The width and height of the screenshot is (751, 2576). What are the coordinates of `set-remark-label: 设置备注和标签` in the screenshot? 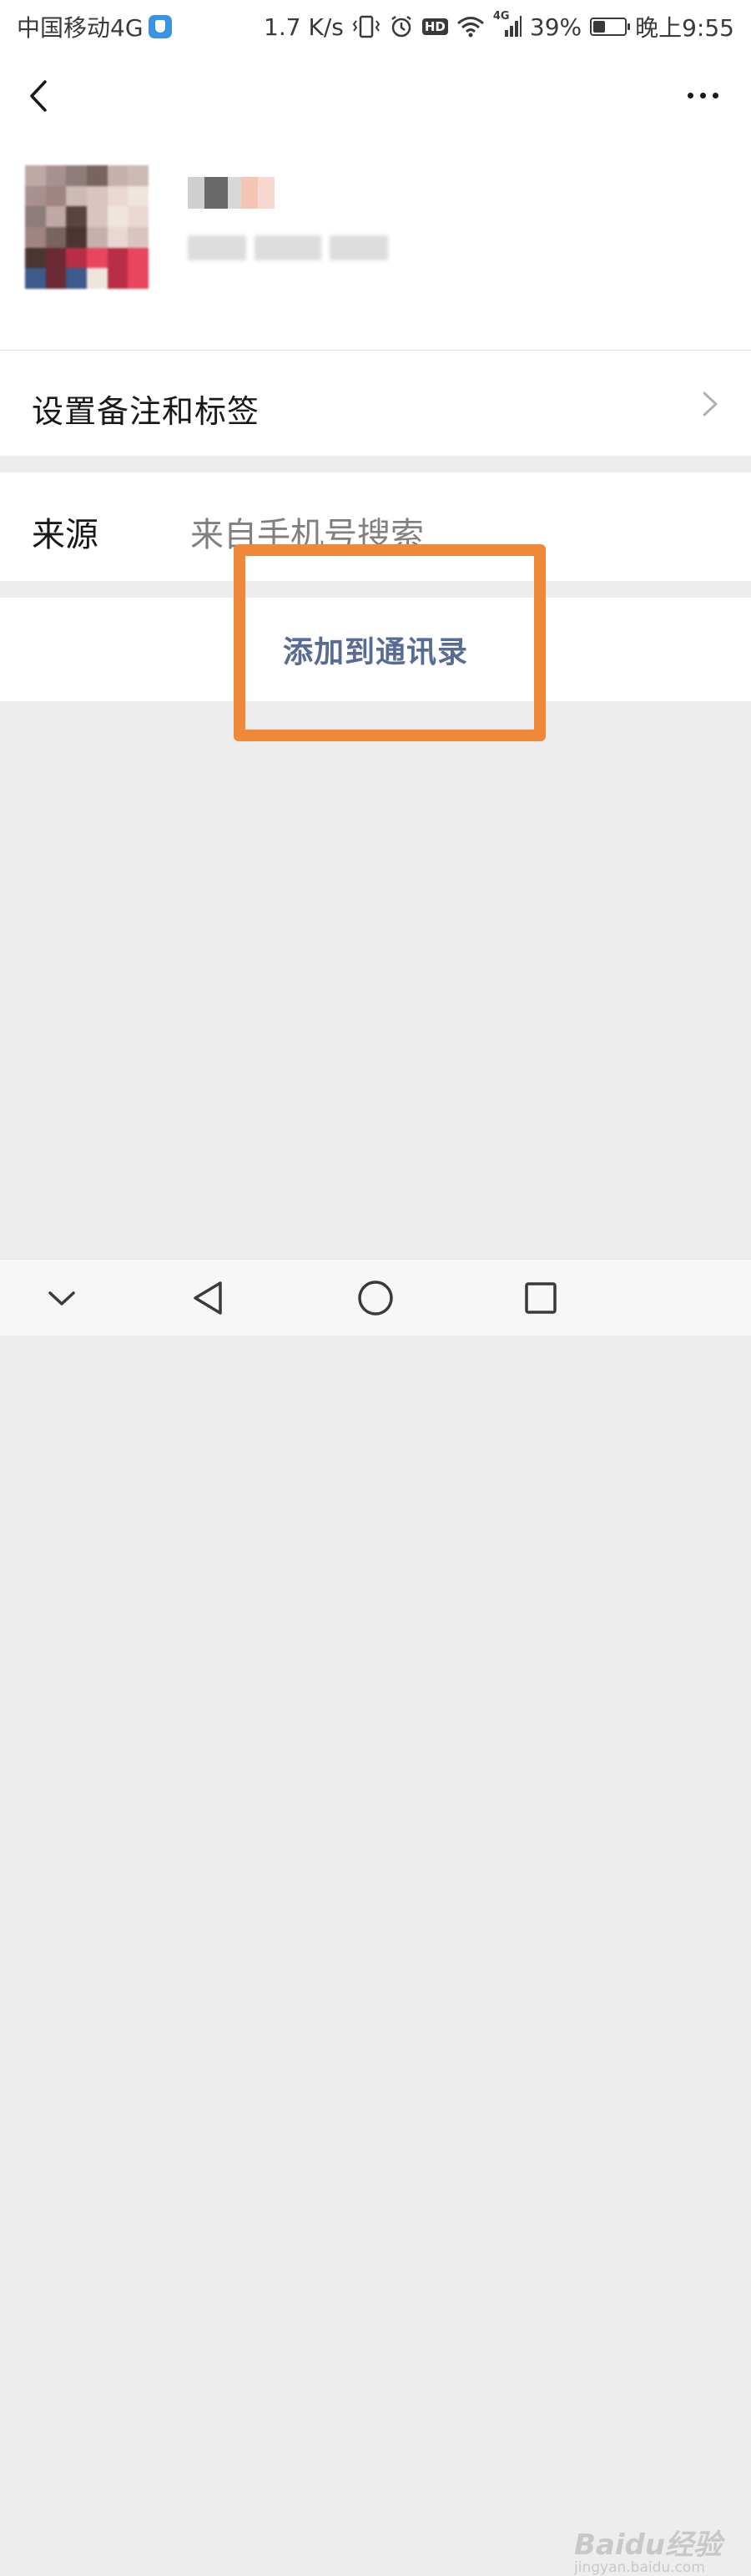 It's located at (146, 411).